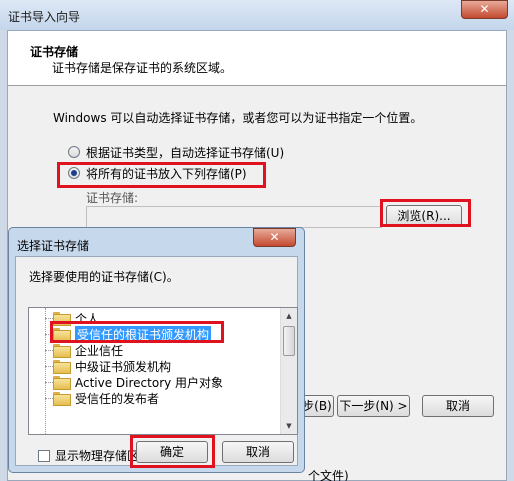 The image size is (514, 481). What do you see at coordinates (288, 371) in the screenshot?
I see `tree-scrollbar: ▲ ▼` at bounding box center [288, 371].